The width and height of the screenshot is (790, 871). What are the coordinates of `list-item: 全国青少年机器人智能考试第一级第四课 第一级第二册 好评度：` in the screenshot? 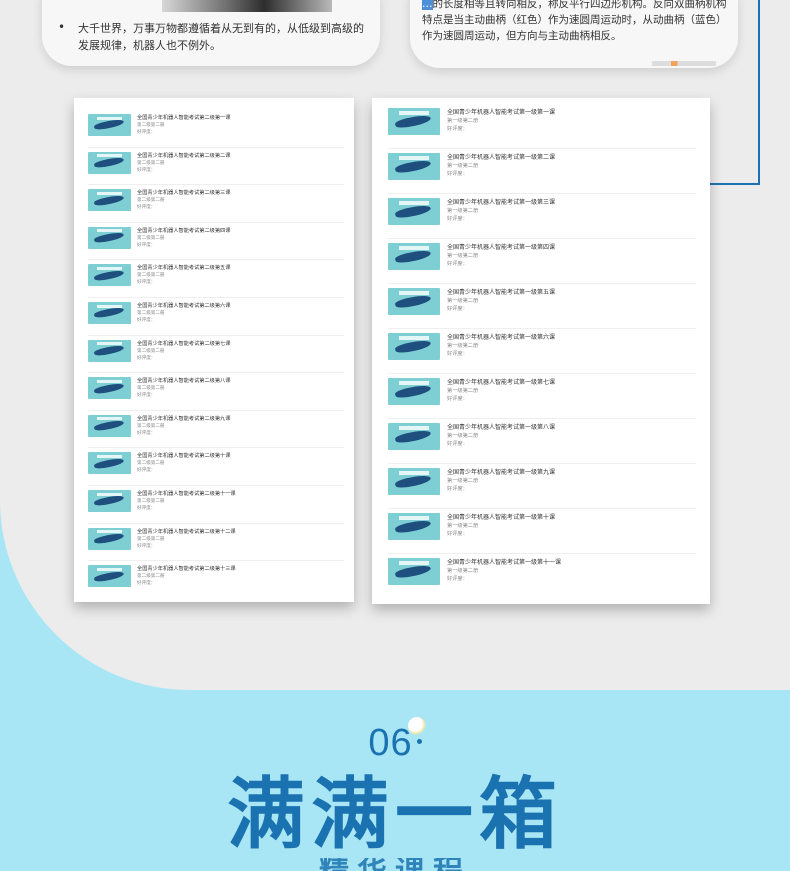 It's located at (542, 261).